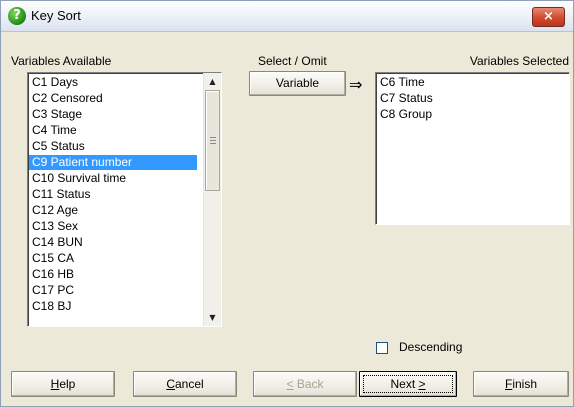 Image resolution: width=574 pixels, height=407 pixels. Describe the element at coordinates (61, 61) in the screenshot. I see `variables-available-label: Variables Available` at that location.